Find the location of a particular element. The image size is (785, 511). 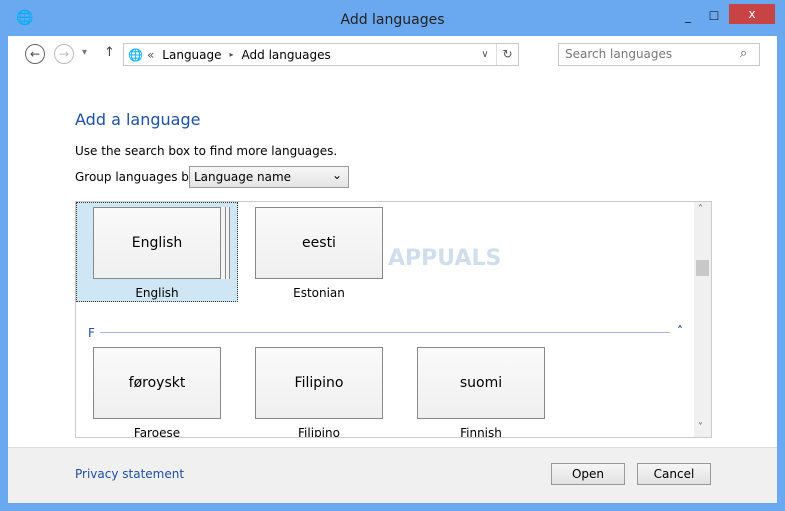

language-label: Faroese is located at coordinates (157, 432).